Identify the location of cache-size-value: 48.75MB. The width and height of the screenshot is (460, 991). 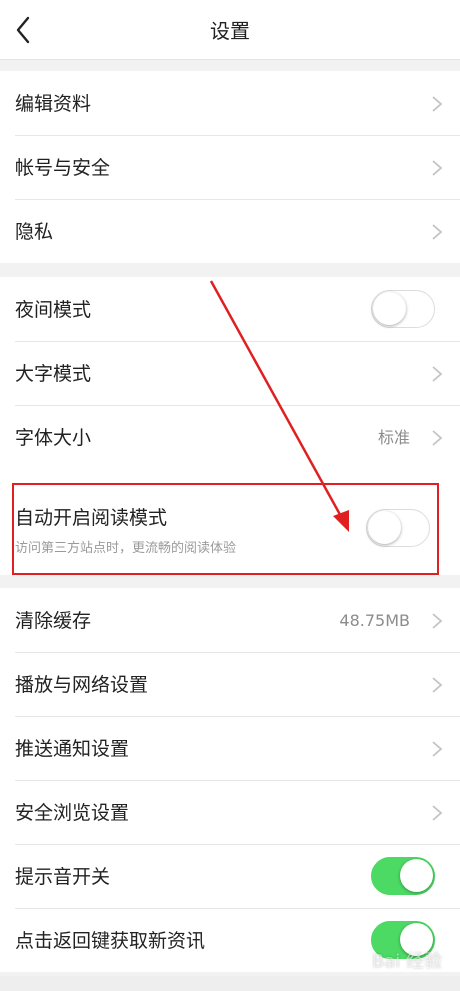
(374, 620).